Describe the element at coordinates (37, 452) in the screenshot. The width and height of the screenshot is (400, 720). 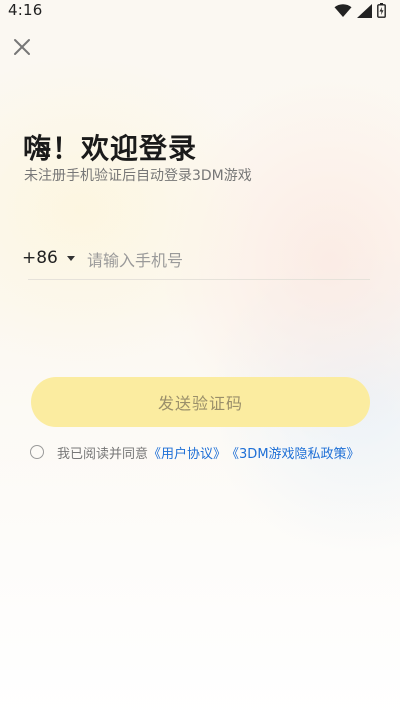
I see `agree-checkbox` at that location.